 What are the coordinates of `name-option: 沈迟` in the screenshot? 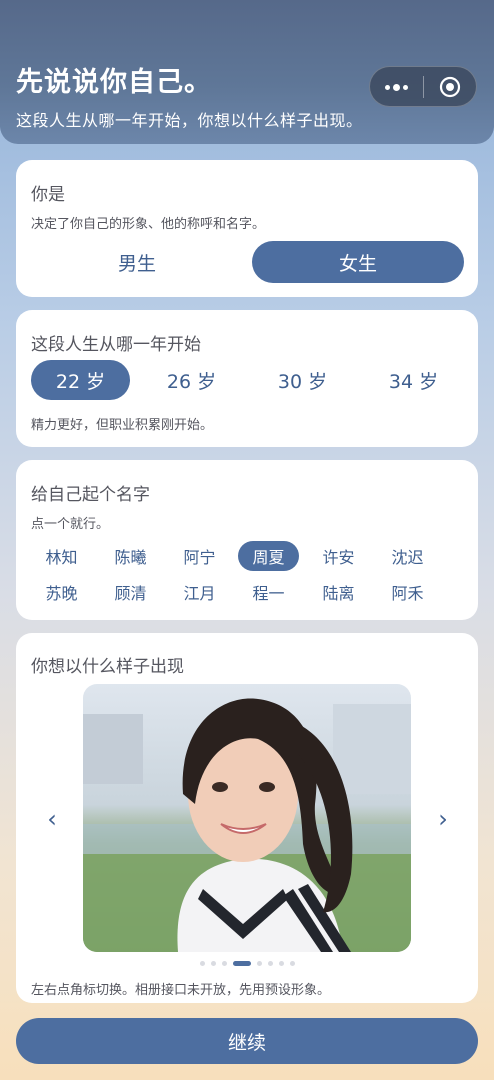 It's located at (407, 556).